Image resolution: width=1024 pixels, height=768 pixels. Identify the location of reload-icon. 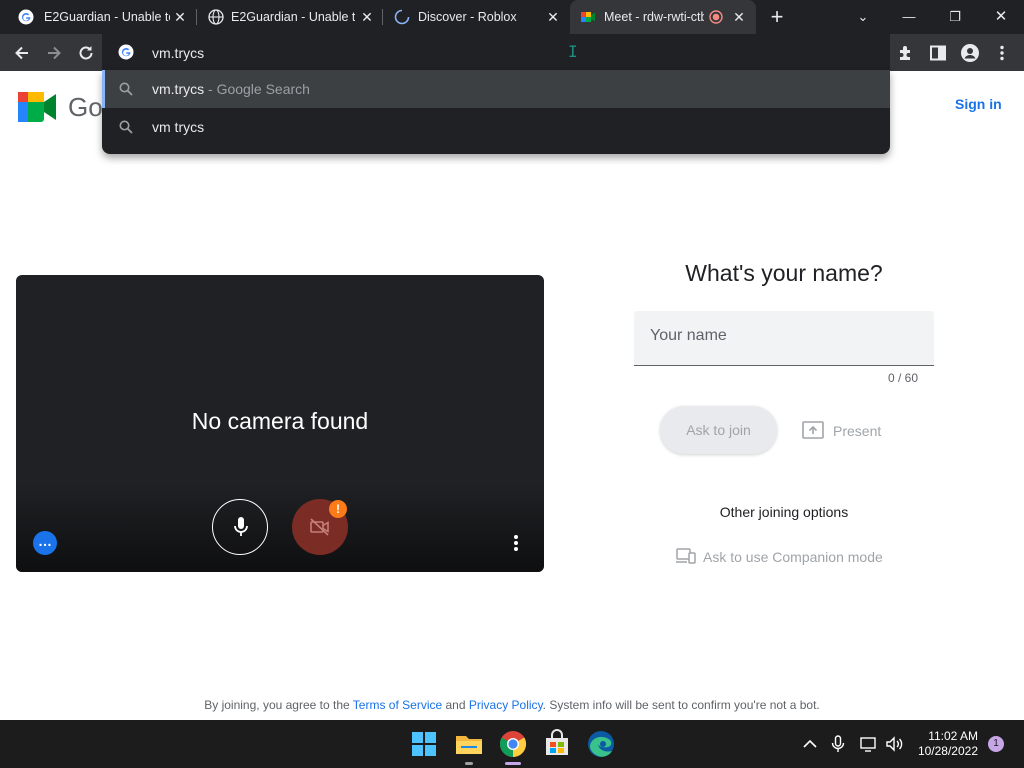
(86, 53).